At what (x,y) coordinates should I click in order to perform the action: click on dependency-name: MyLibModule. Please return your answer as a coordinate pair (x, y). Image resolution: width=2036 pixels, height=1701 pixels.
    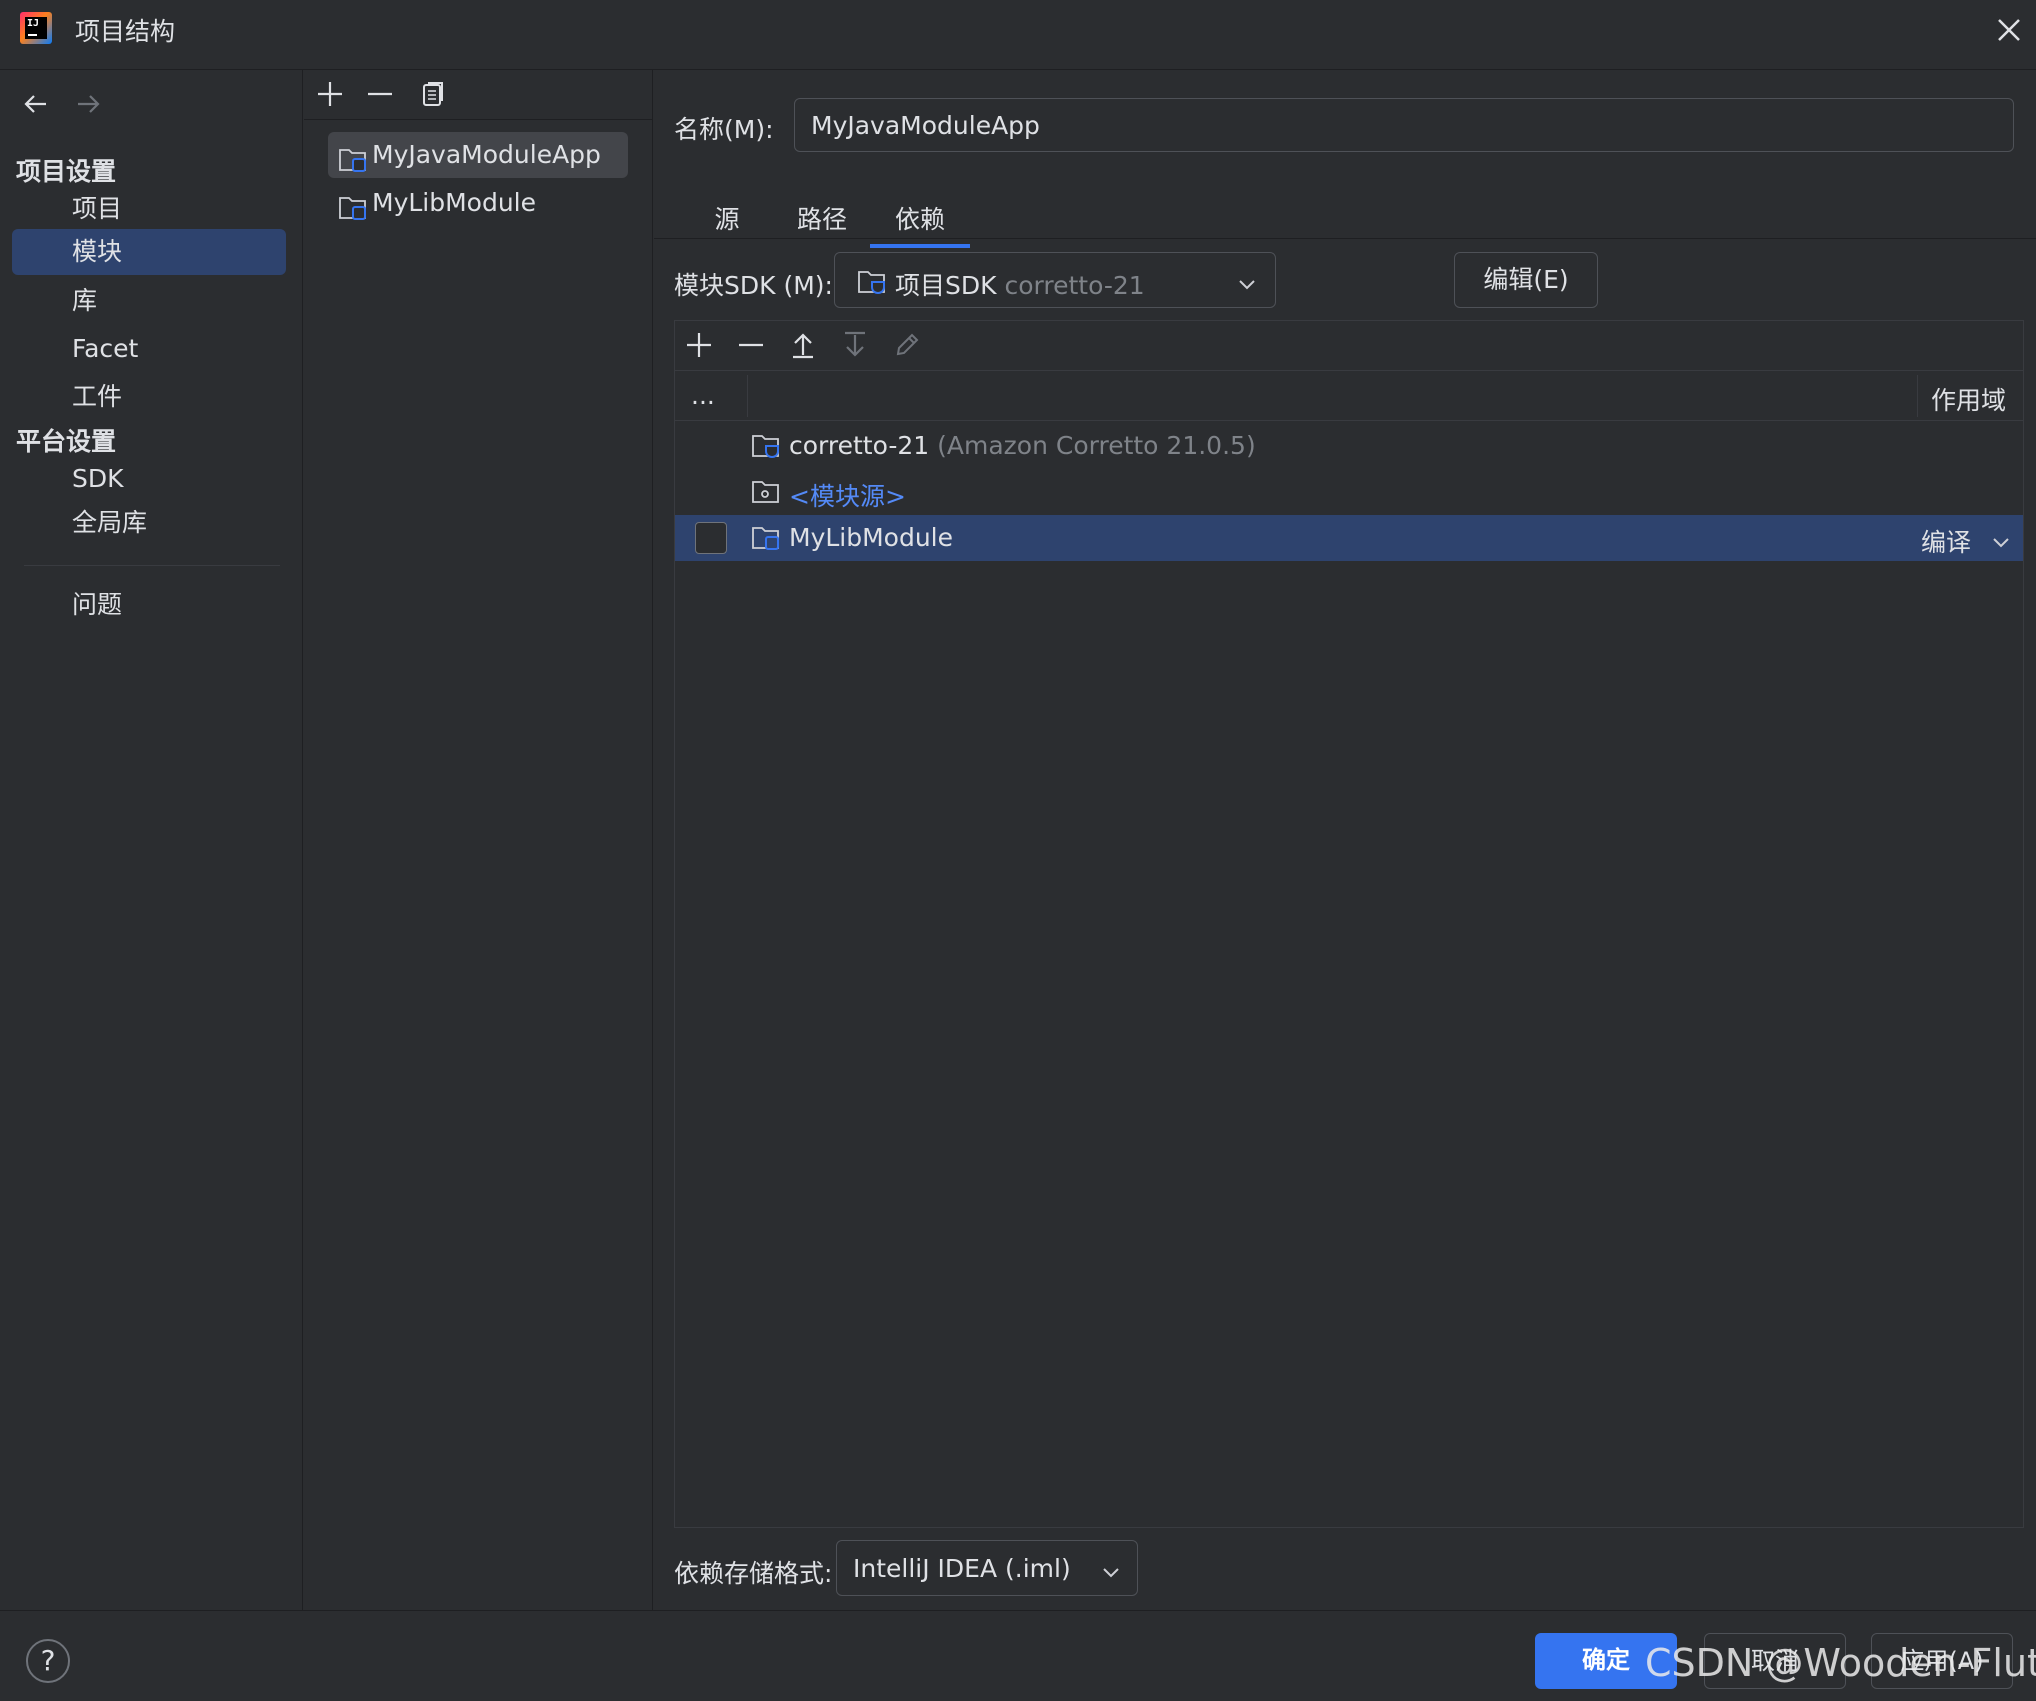
    Looking at the image, I should click on (871, 537).